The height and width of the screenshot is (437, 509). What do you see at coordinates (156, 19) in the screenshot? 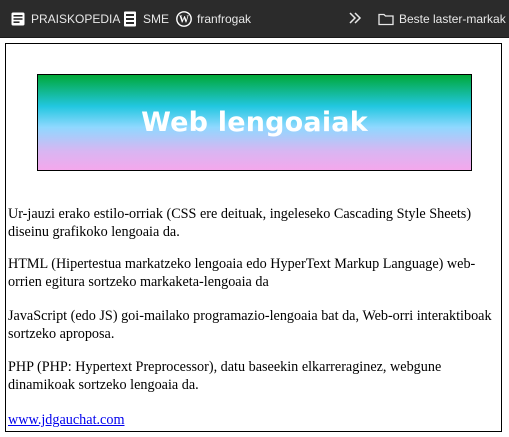
I see `bookmark-label: SME` at bounding box center [156, 19].